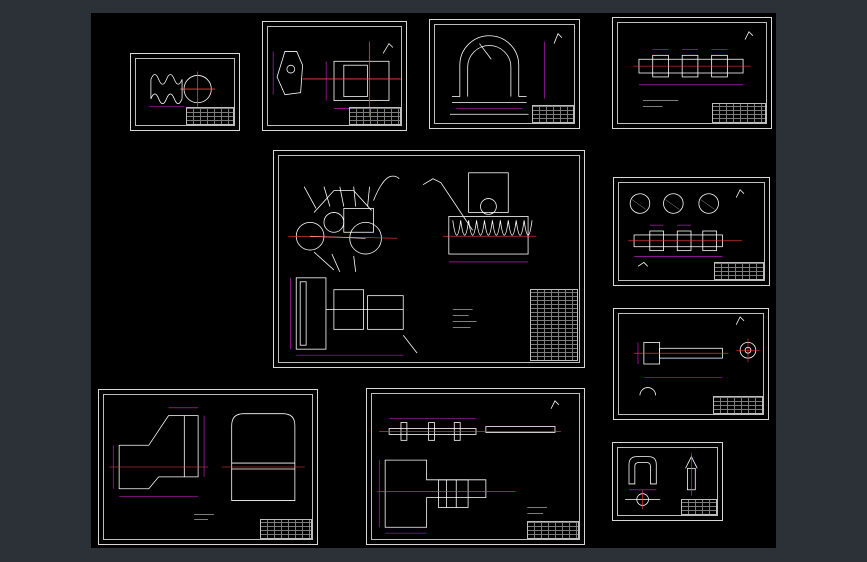 This screenshot has width=867, height=562. I want to click on parts-list-table, so click(554, 325).